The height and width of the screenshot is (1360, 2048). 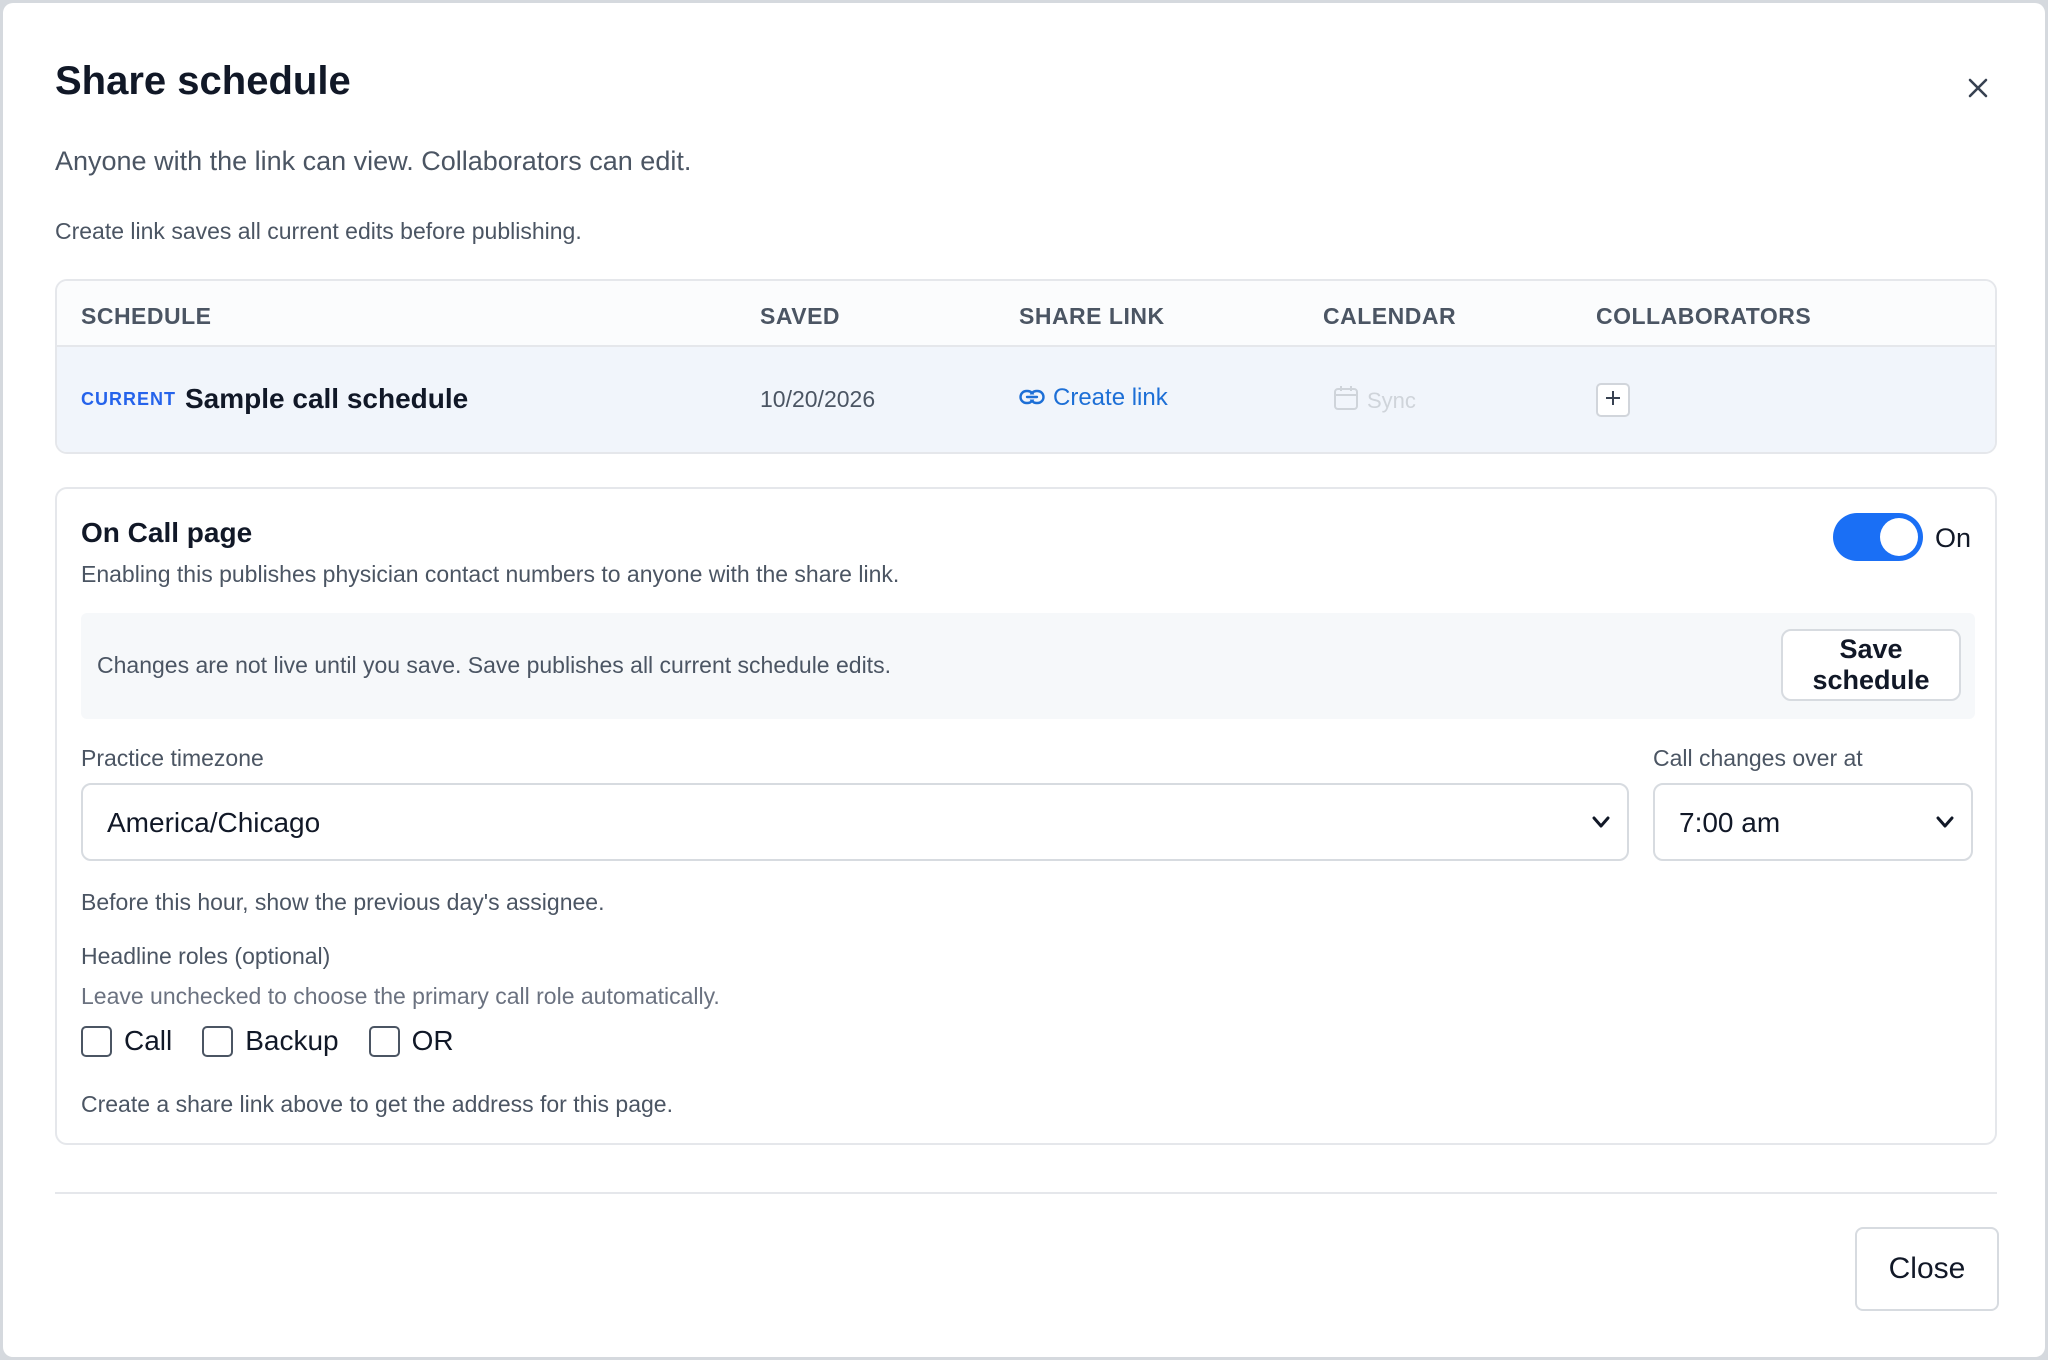 What do you see at coordinates (1704, 316) in the screenshot?
I see `column-header-collaborators: COLLABORATORS` at bounding box center [1704, 316].